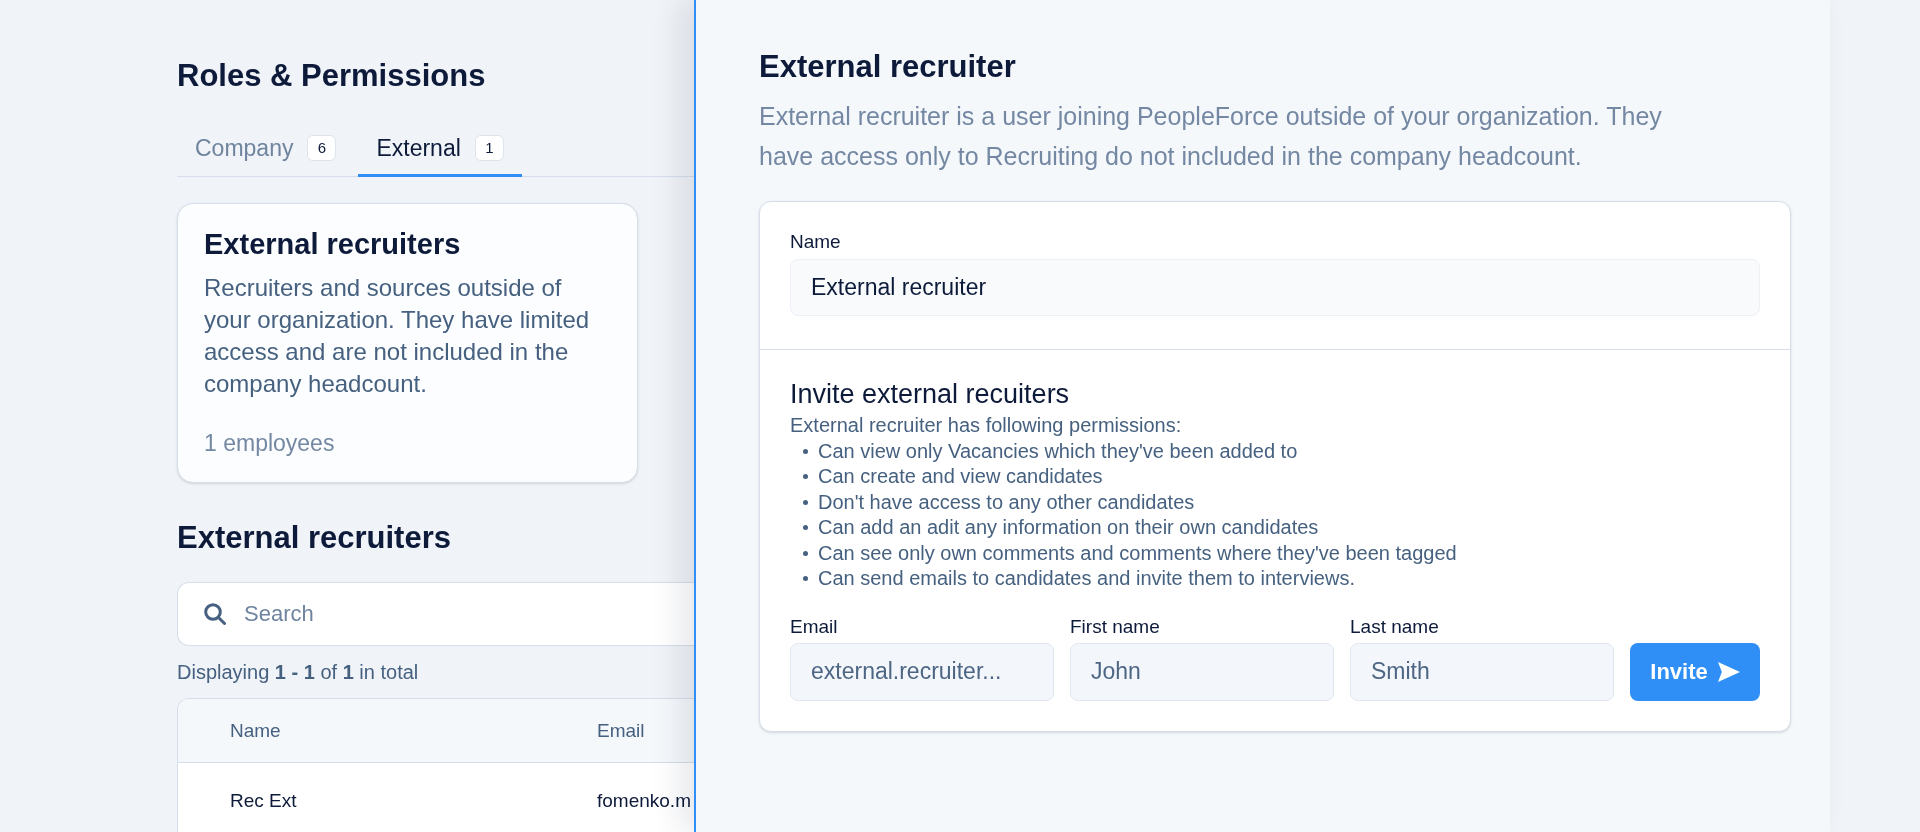 This screenshot has width=1920, height=832. I want to click on permission-item: Can view only Vacancies which they've been added to, so click(1058, 451).